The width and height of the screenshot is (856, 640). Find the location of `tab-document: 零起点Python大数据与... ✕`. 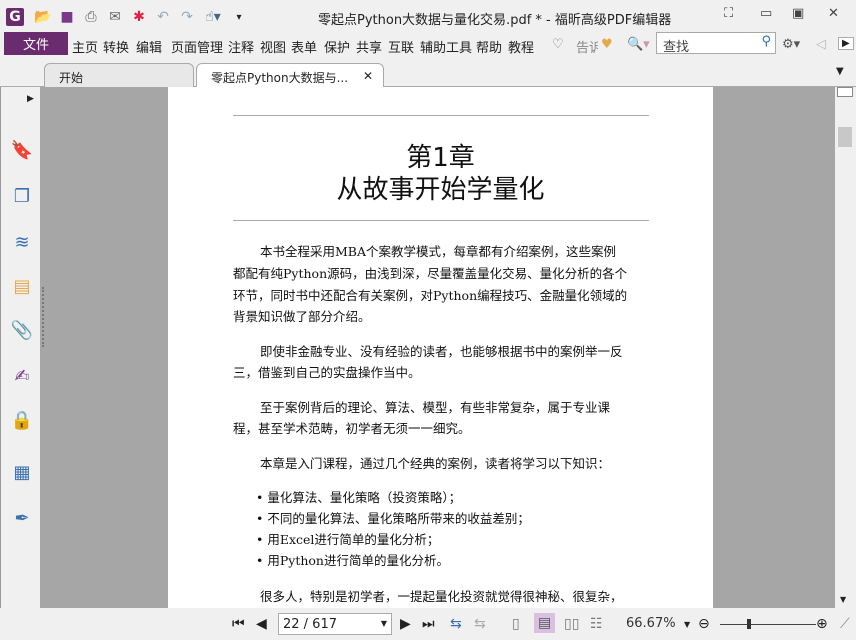

tab-document: 零起点Python大数据与... ✕ is located at coordinates (290, 75).